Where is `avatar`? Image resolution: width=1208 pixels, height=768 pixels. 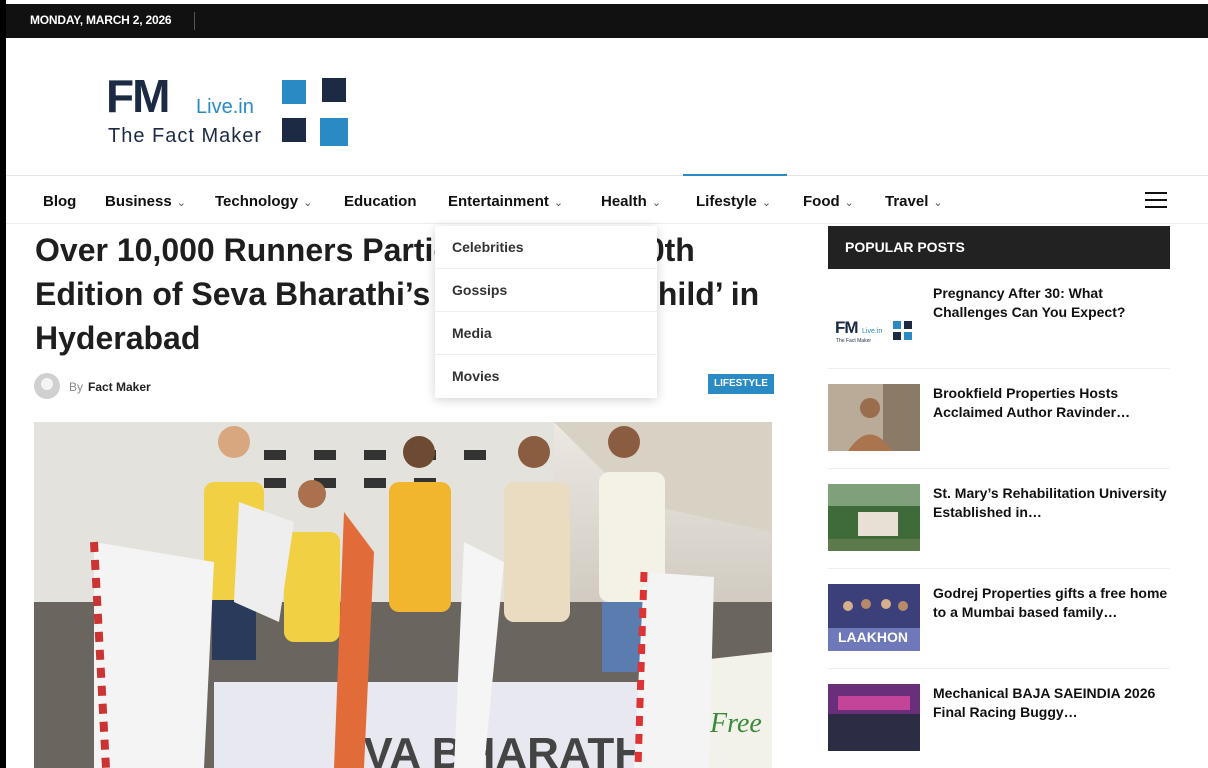 avatar is located at coordinates (47, 386).